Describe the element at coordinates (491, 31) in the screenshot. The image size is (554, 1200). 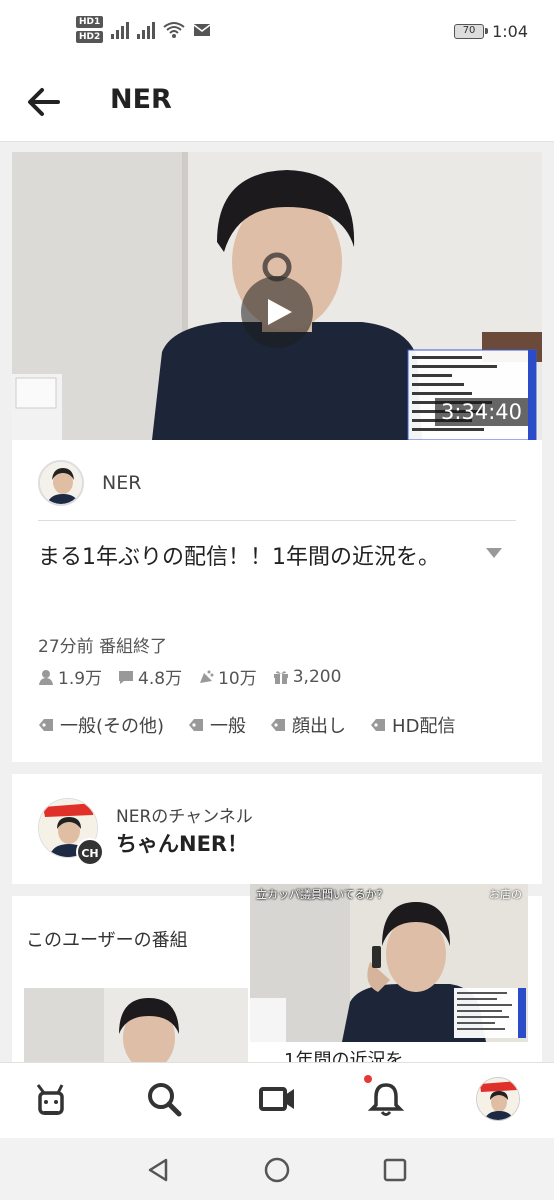
I see `status-right: 70 1:04` at that location.